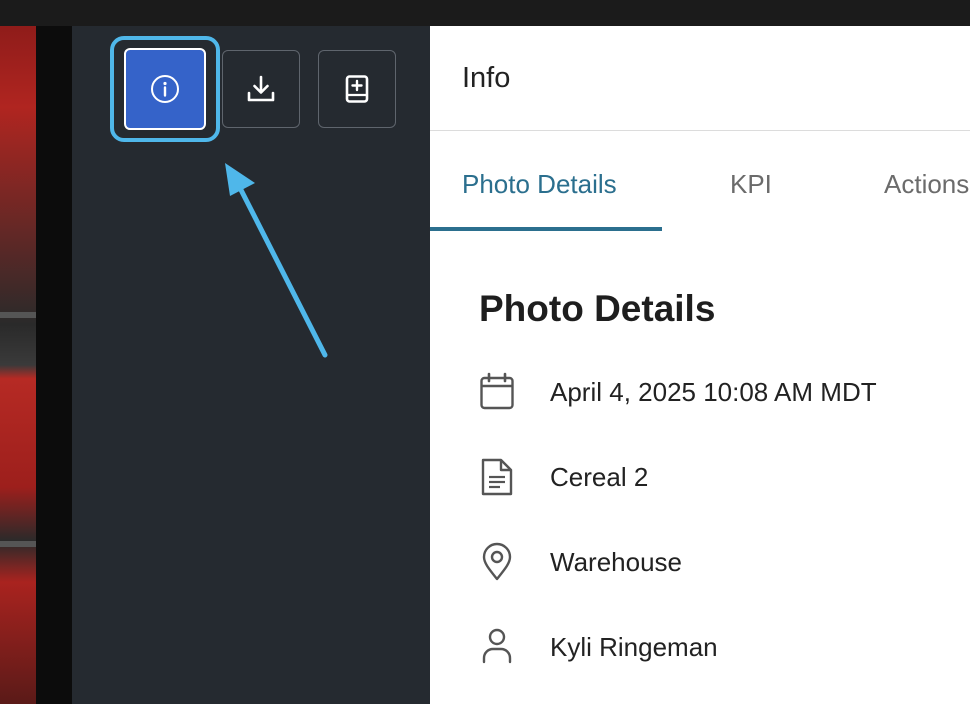 Image resolution: width=970 pixels, height=704 pixels. I want to click on info-button, so click(165, 89).